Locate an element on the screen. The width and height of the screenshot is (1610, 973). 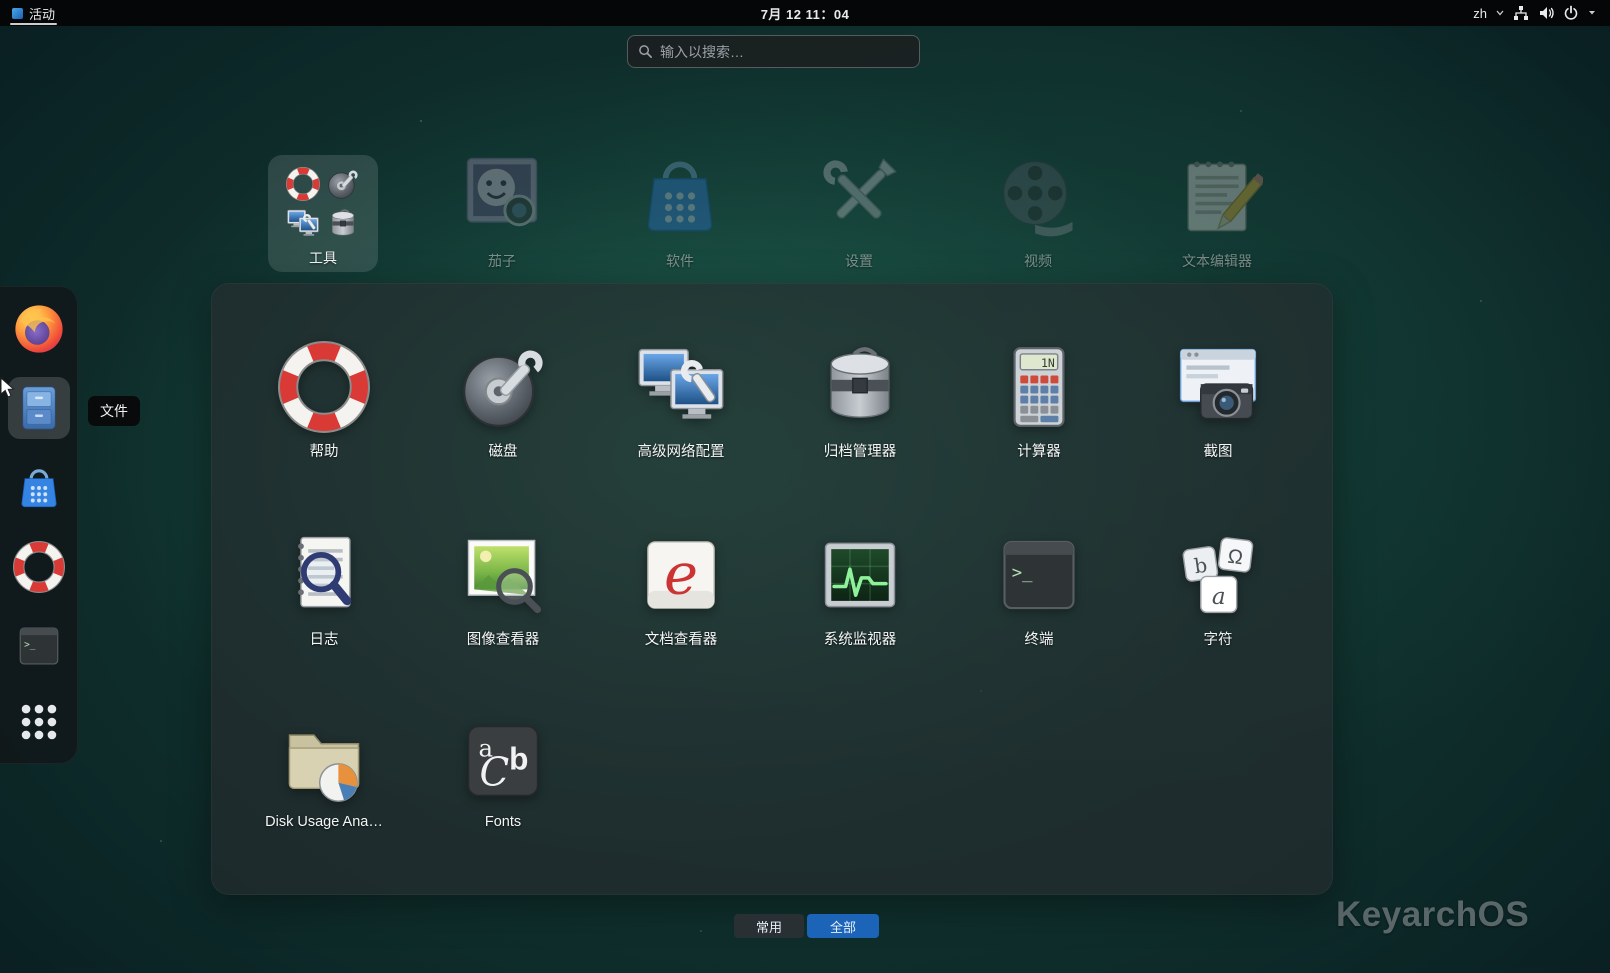
app-archive-manager: 归档管理器 is located at coordinates (860, 401).